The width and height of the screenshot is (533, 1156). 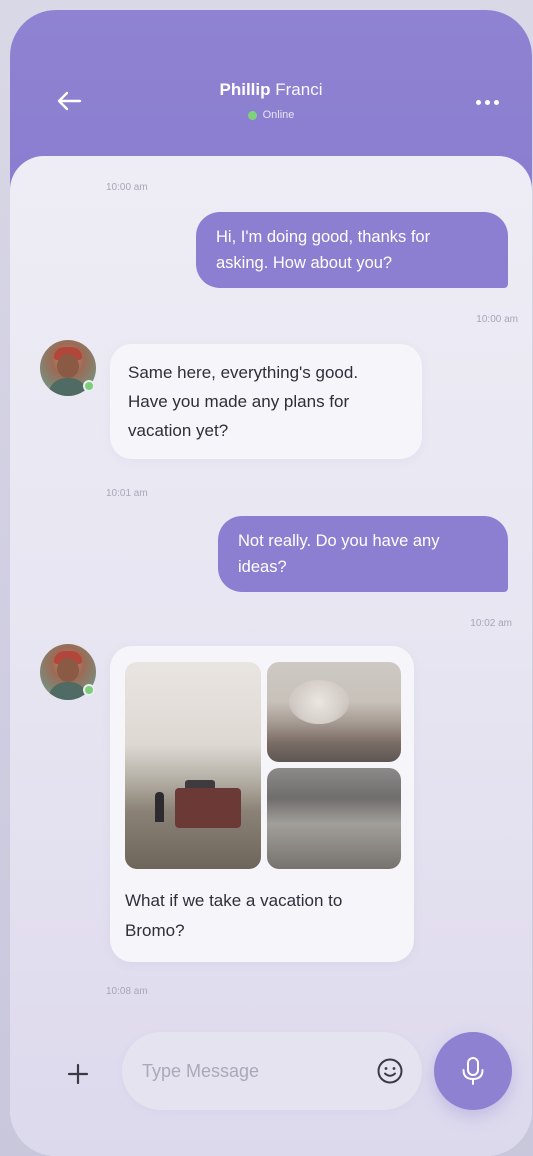 What do you see at coordinates (334, 818) in the screenshot?
I see `photo-thumbnail-valley` at bounding box center [334, 818].